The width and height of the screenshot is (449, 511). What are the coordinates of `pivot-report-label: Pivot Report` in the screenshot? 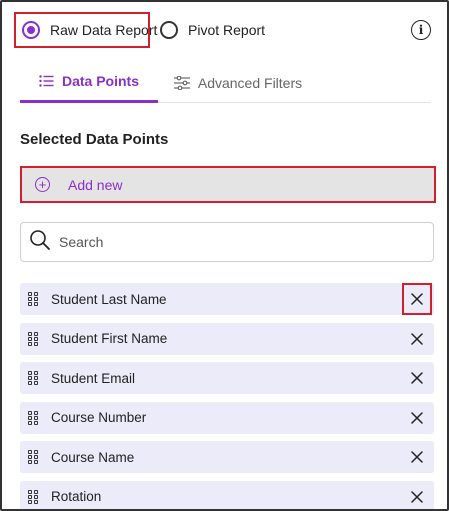 It's located at (227, 30).